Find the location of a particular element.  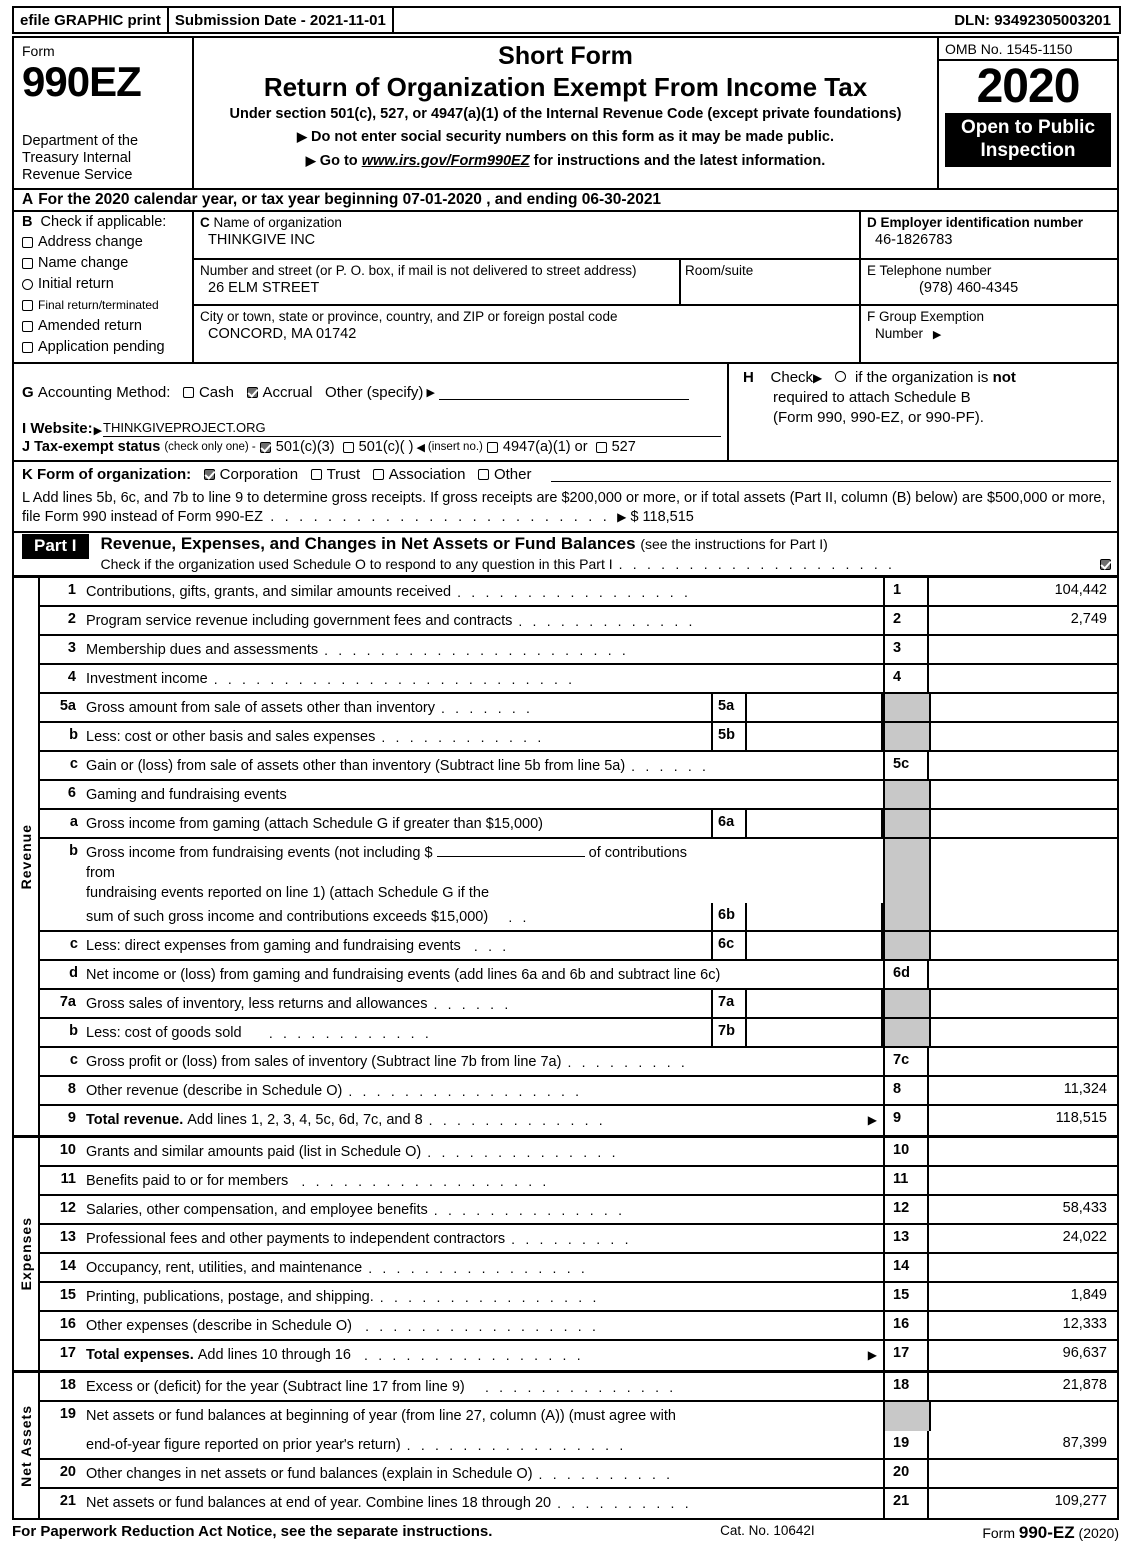

line-amount: 58,433 is located at coordinates (1023, 1209).